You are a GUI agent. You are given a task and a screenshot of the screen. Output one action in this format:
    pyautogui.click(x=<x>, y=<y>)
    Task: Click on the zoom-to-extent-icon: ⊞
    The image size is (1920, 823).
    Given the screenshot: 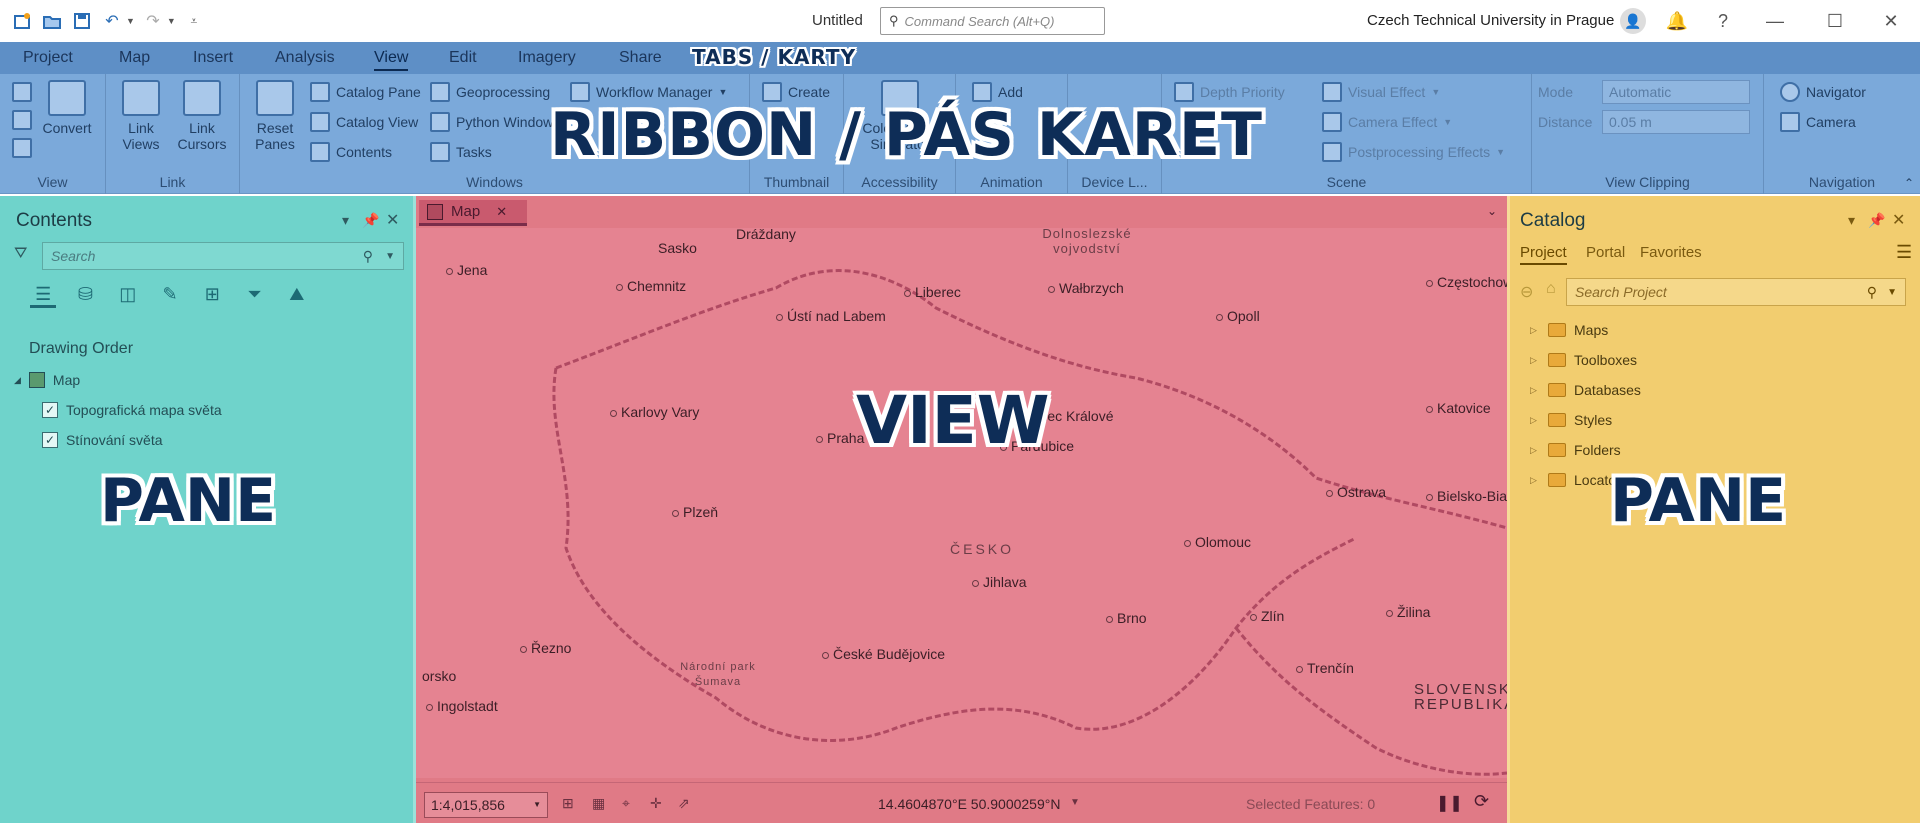 What is the action you would take?
    pyautogui.click(x=568, y=803)
    